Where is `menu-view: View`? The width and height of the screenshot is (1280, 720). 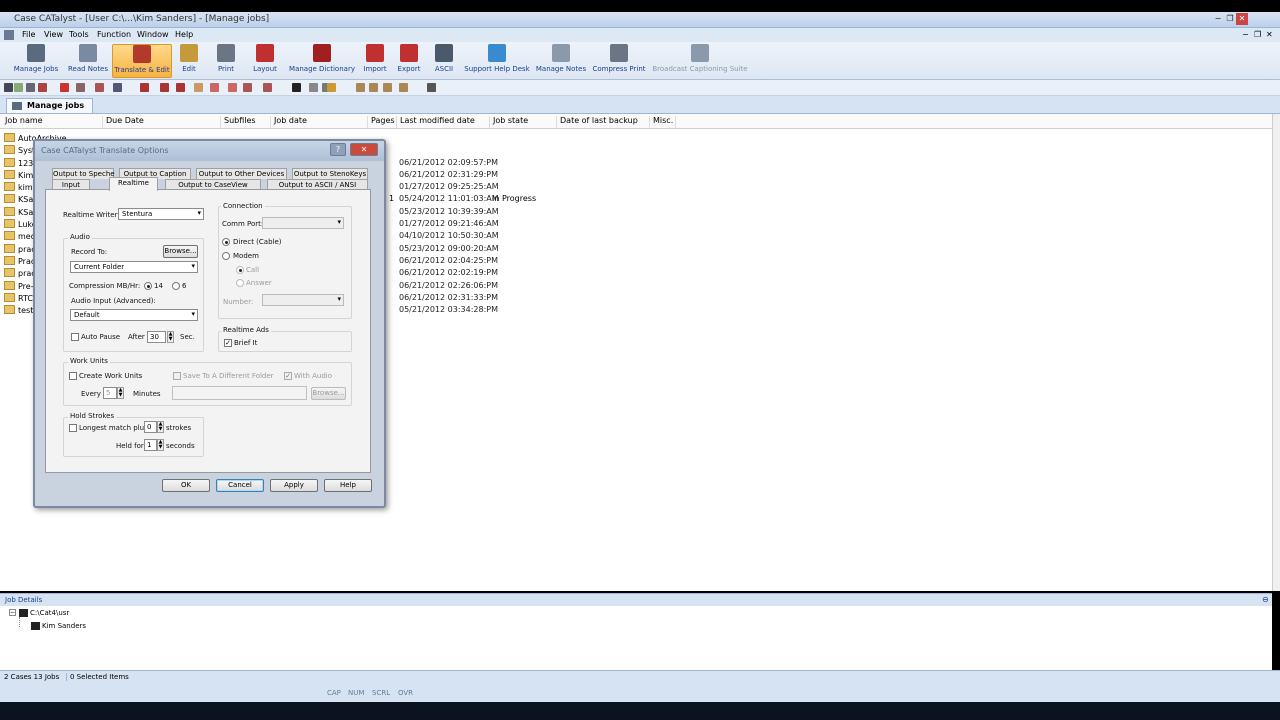 menu-view: View is located at coordinates (53, 34).